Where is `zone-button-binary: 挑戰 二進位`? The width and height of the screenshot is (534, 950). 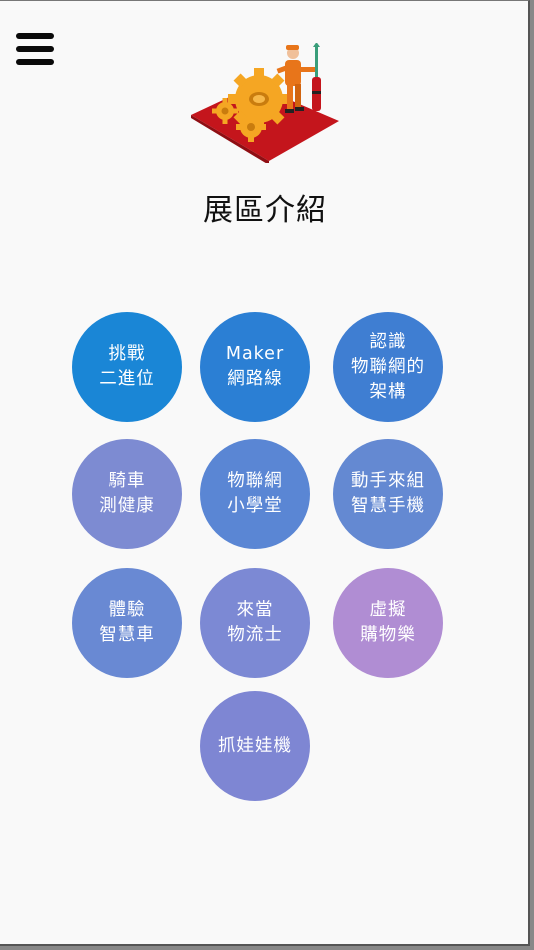
zone-button-binary: 挑戰 二進位 is located at coordinates (127, 367).